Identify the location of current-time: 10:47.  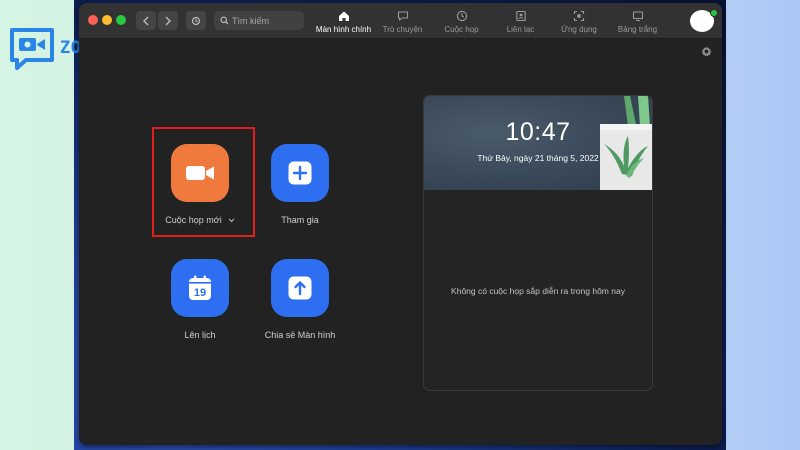
(538, 132).